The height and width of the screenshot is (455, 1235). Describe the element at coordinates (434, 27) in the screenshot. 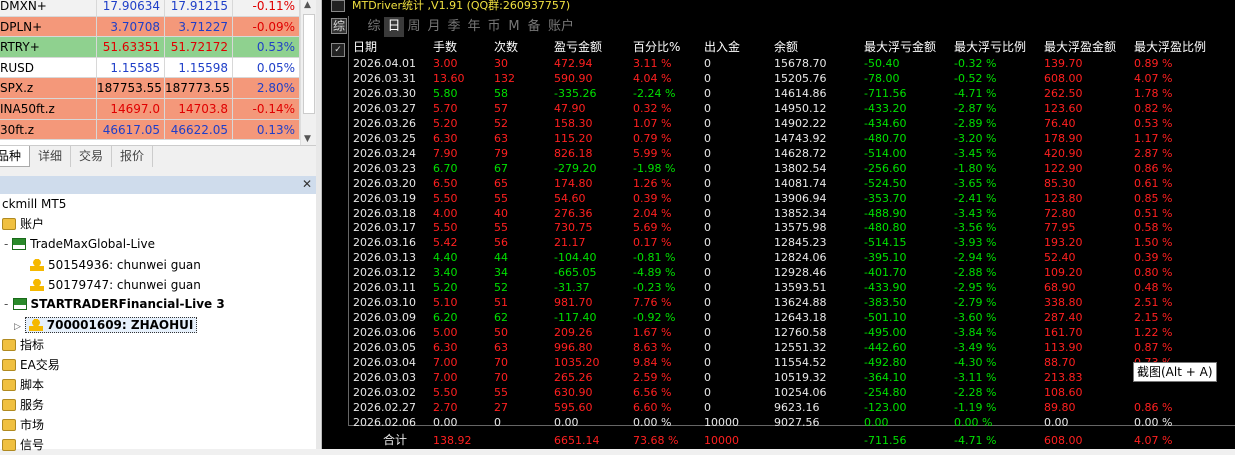

I see `period-tab: 月` at that location.